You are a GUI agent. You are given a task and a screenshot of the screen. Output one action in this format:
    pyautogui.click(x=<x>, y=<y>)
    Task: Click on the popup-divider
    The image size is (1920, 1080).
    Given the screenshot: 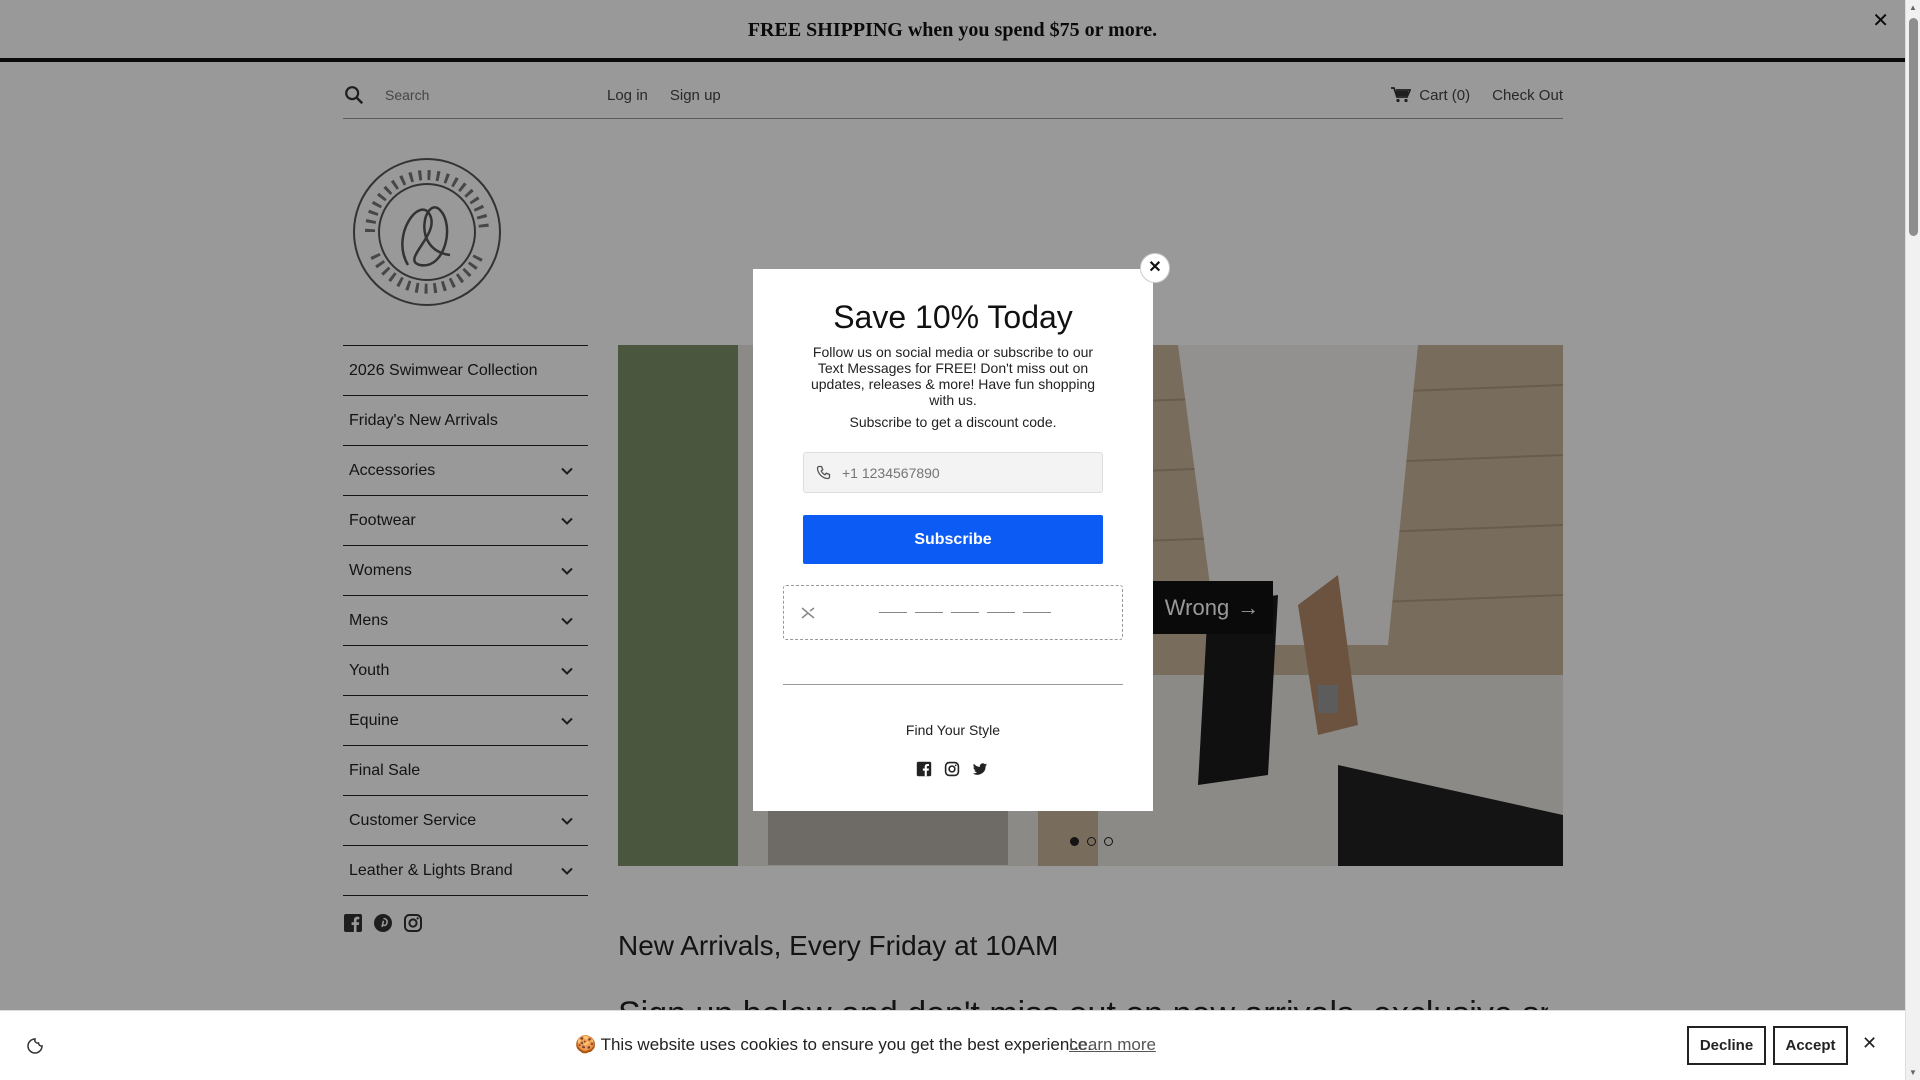 What is the action you would take?
    pyautogui.click(x=953, y=684)
    